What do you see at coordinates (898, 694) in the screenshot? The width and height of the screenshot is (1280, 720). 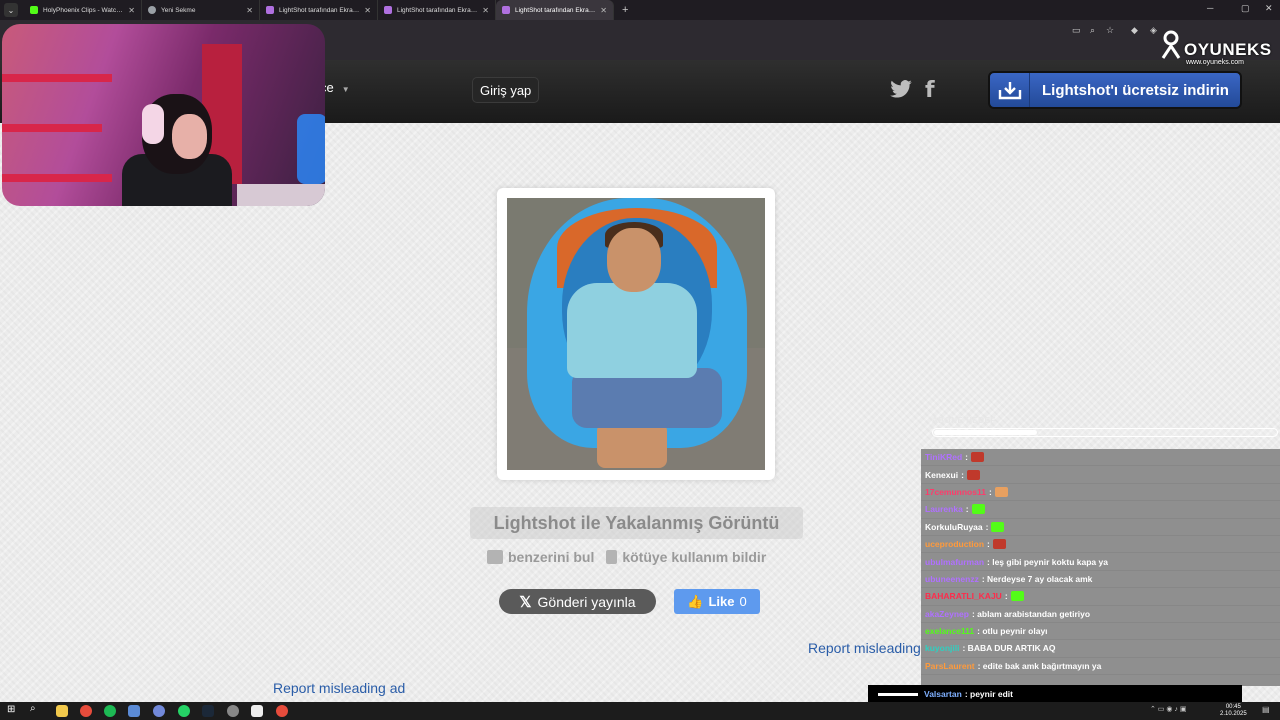 I see `chat-scrollbar` at bounding box center [898, 694].